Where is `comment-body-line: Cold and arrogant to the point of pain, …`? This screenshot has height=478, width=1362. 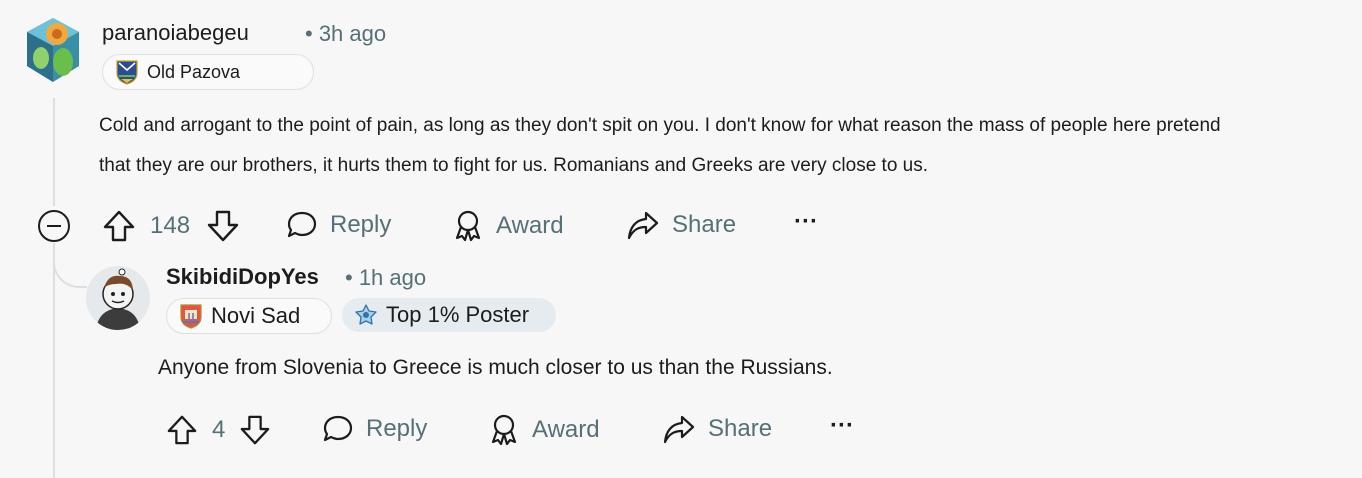 comment-body-line: Cold and arrogant to the point of pain, … is located at coordinates (660, 125).